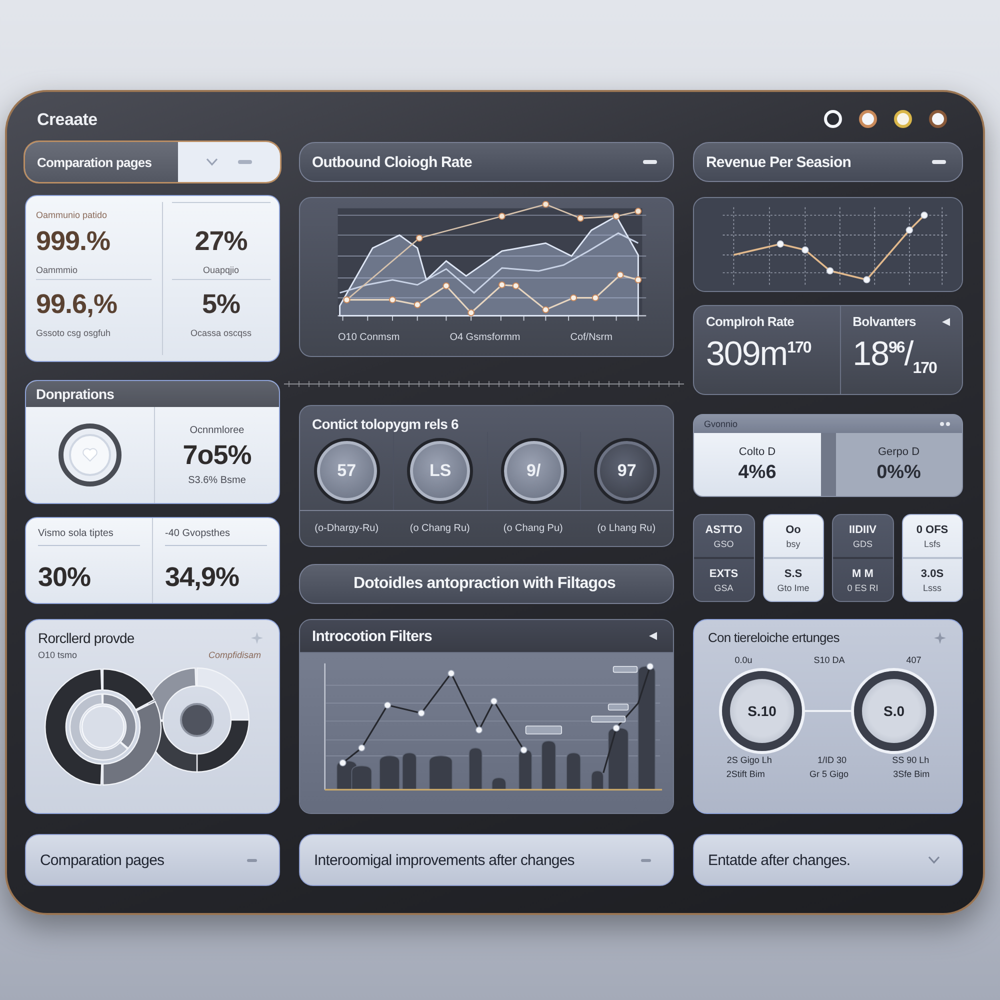 This screenshot has width=1000, height=1000. Describe the element at coordinates (724, 543) in the screenshot. I see `tile-caption: GSO` at that location.